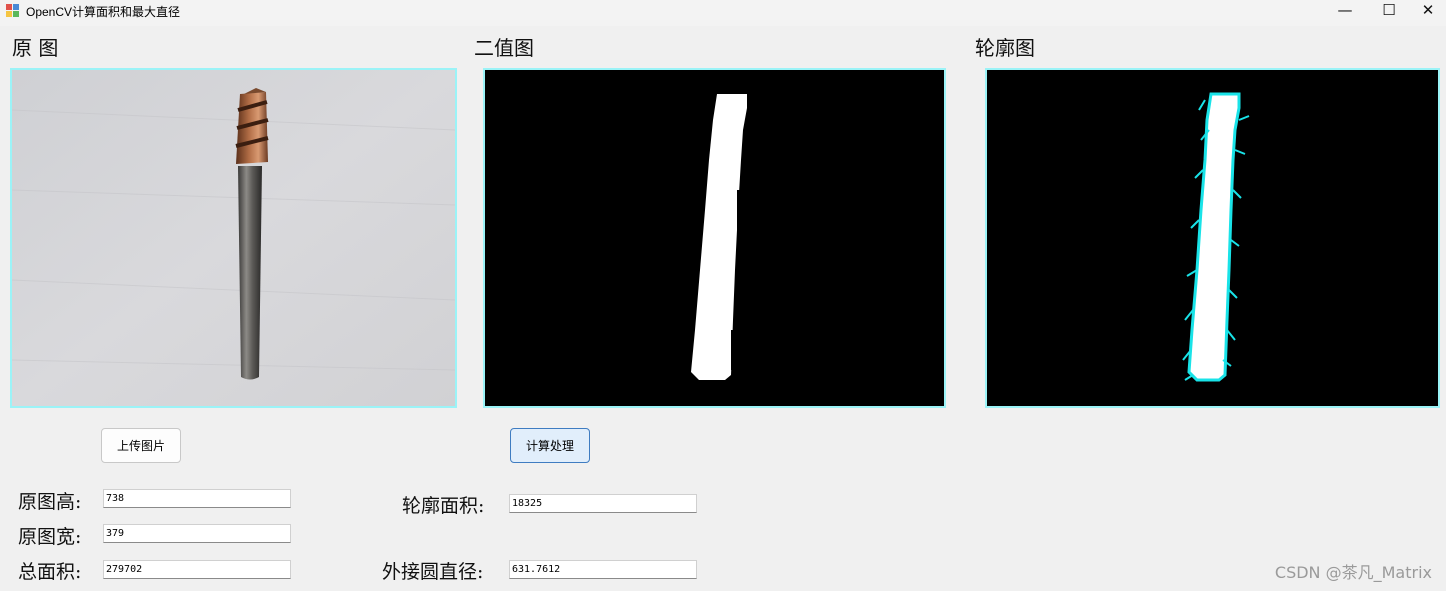 This screenshot has width=1446, height=591. Describe the element at coordinates (723, 13) in the screenshot. I see `title-bar: OpenCV计算面积和最大直径 — ☐ ✕` at that location.